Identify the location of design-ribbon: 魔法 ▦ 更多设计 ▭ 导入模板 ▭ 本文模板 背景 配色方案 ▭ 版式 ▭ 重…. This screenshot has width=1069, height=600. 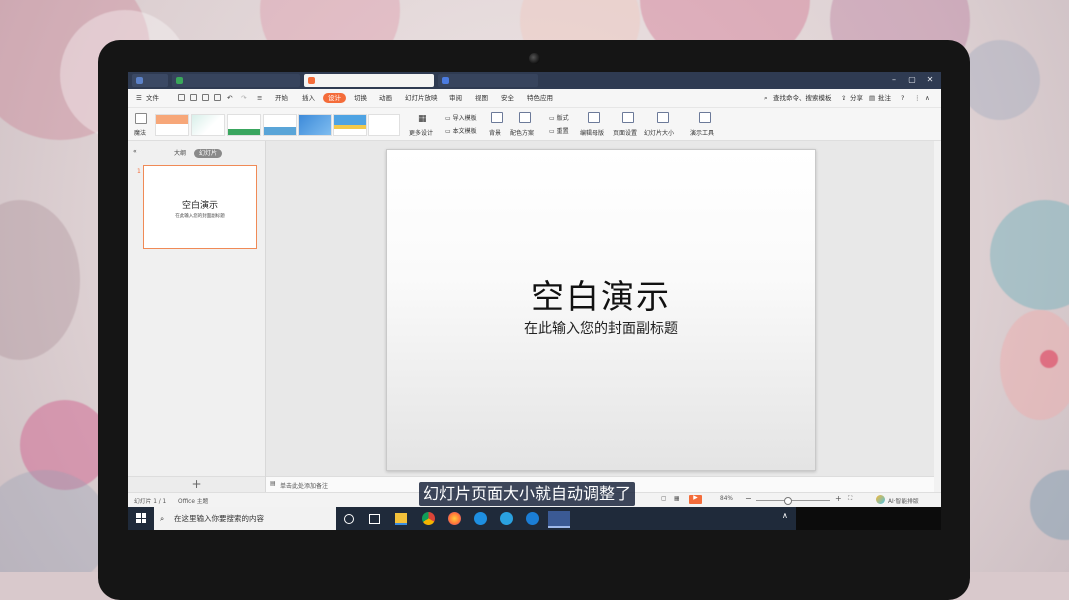
(534, 124).